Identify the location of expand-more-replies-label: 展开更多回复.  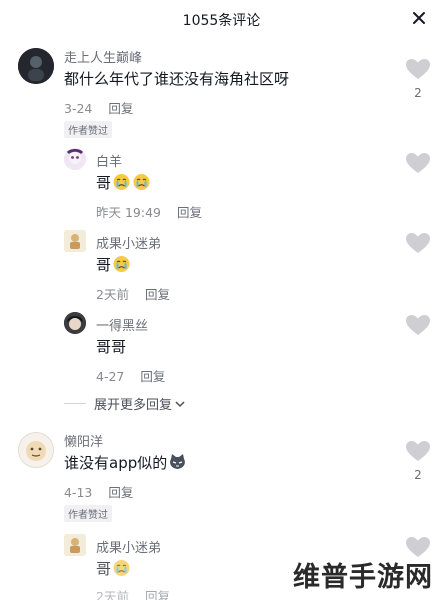
(140, 403).